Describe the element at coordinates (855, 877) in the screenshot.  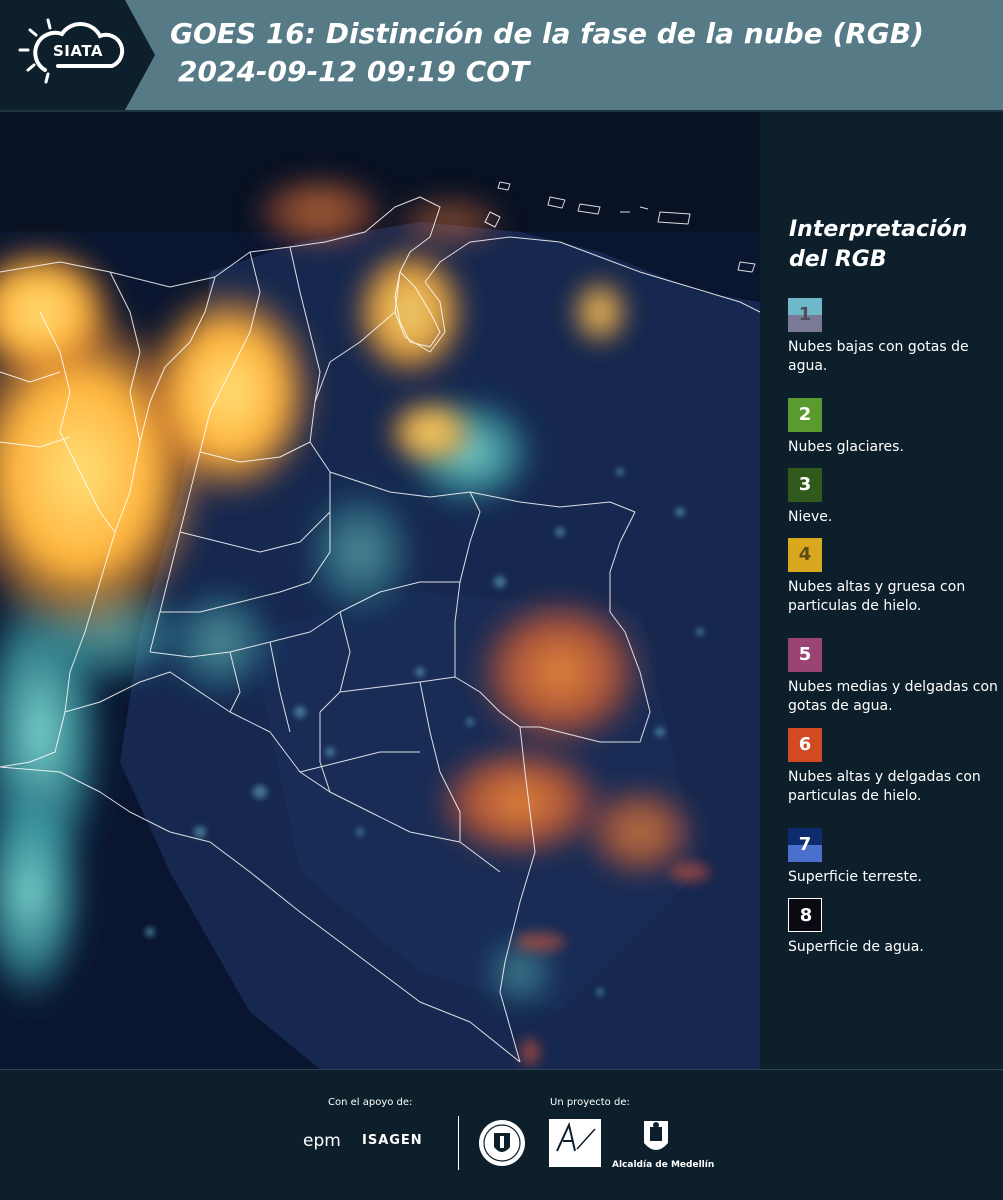
I see `legend-label: Superficie terreste.` at that location.